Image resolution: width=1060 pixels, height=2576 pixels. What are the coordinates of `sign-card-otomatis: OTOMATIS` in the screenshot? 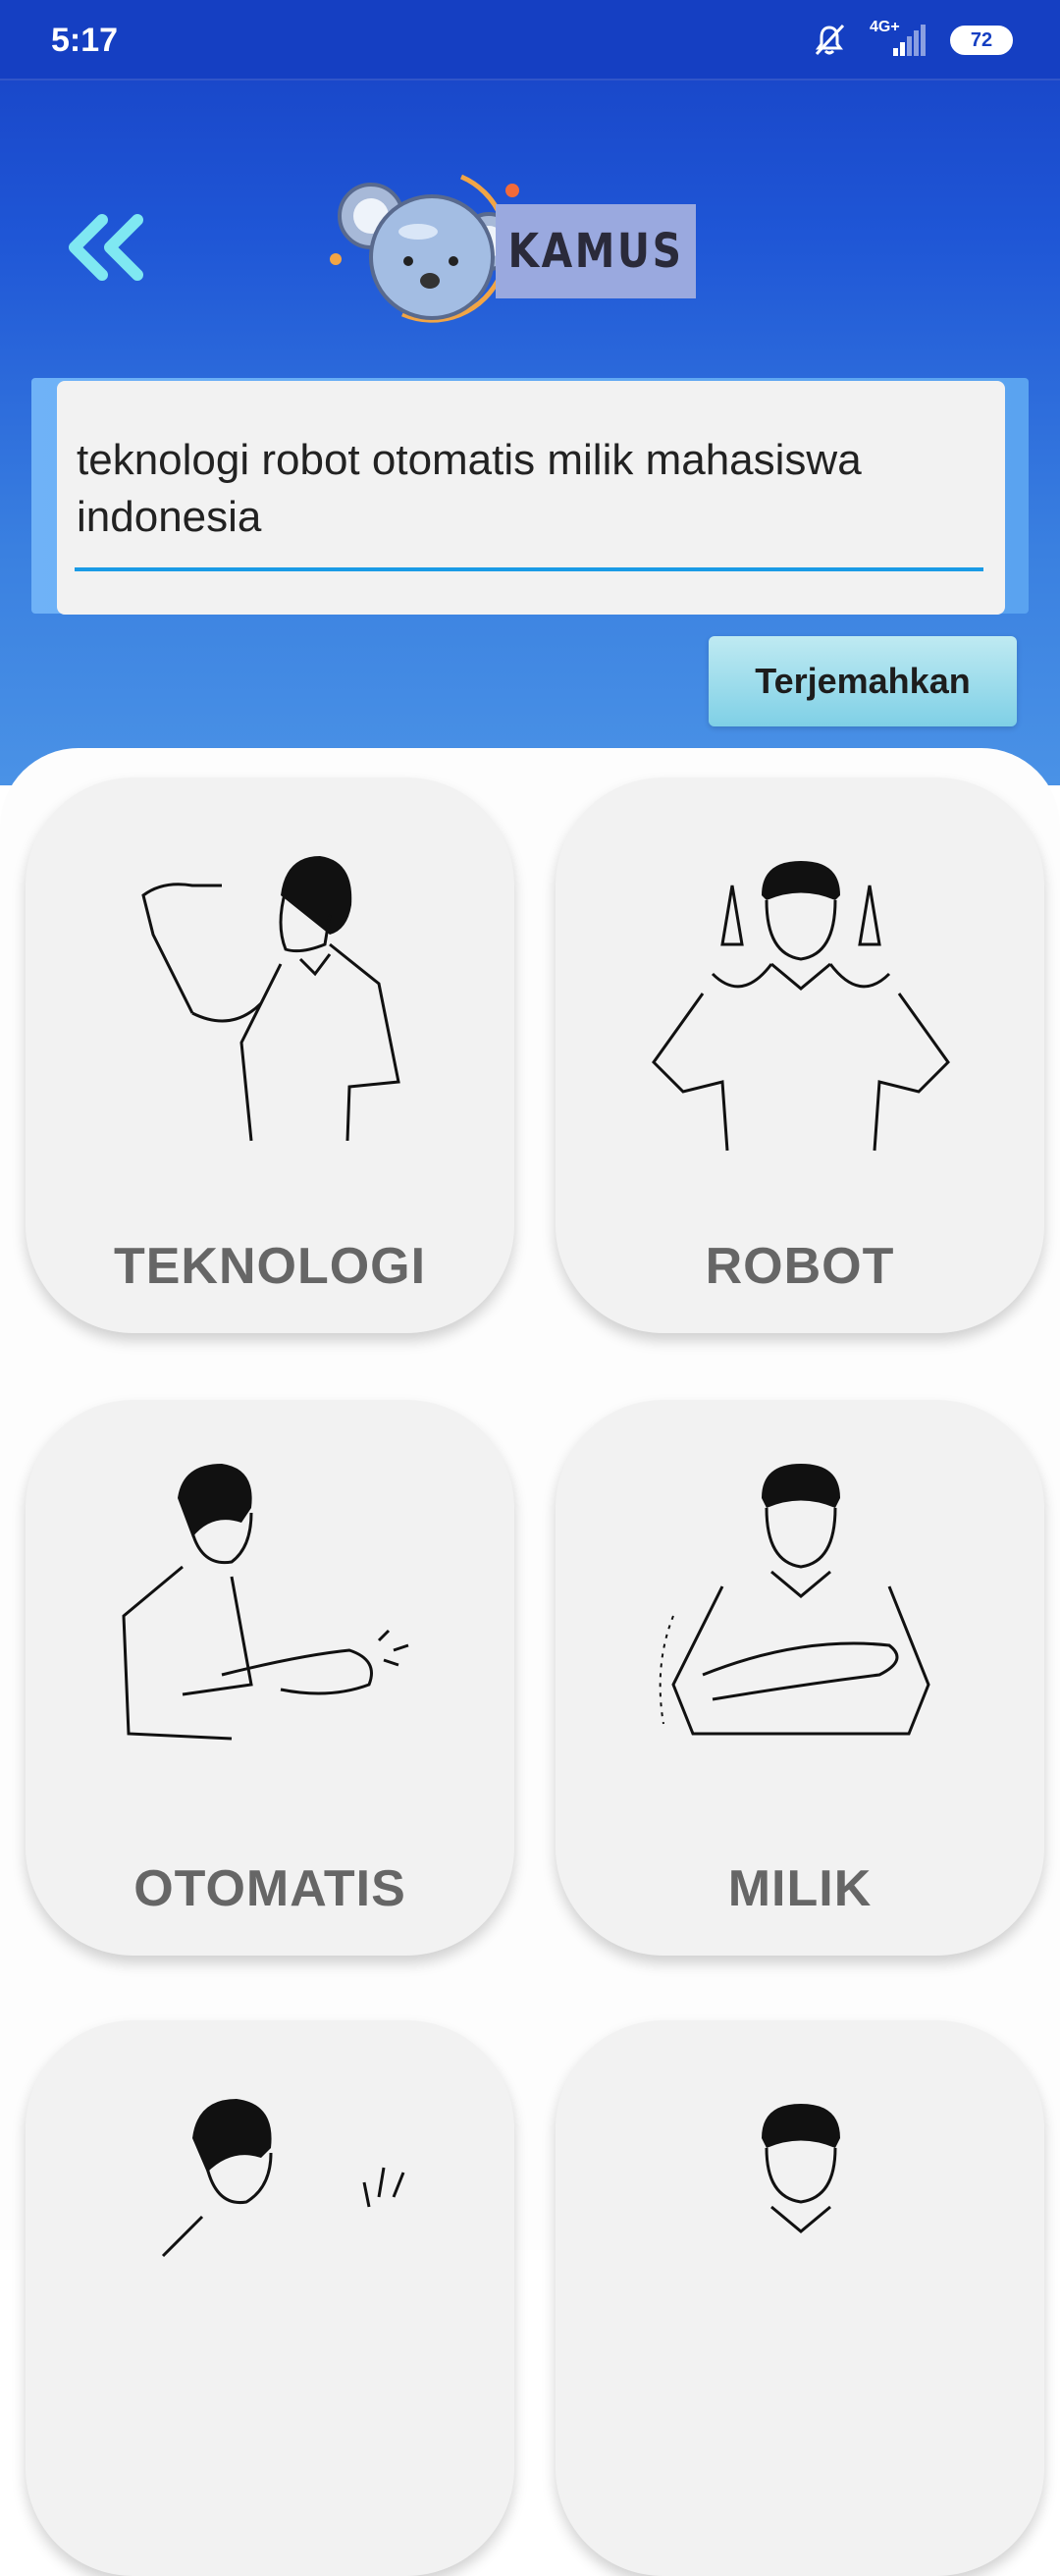 It's located at (270, 1678).